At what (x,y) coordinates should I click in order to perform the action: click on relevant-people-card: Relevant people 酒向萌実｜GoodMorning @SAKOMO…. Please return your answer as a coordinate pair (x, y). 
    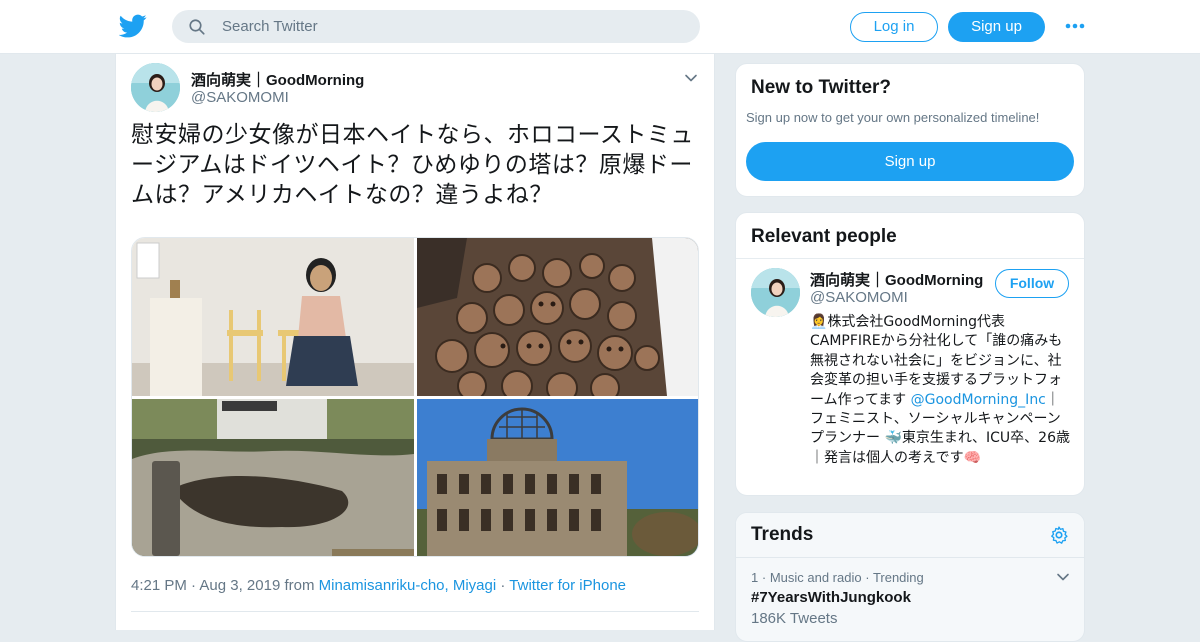
    Looking at the image, I should click on (910, 354).